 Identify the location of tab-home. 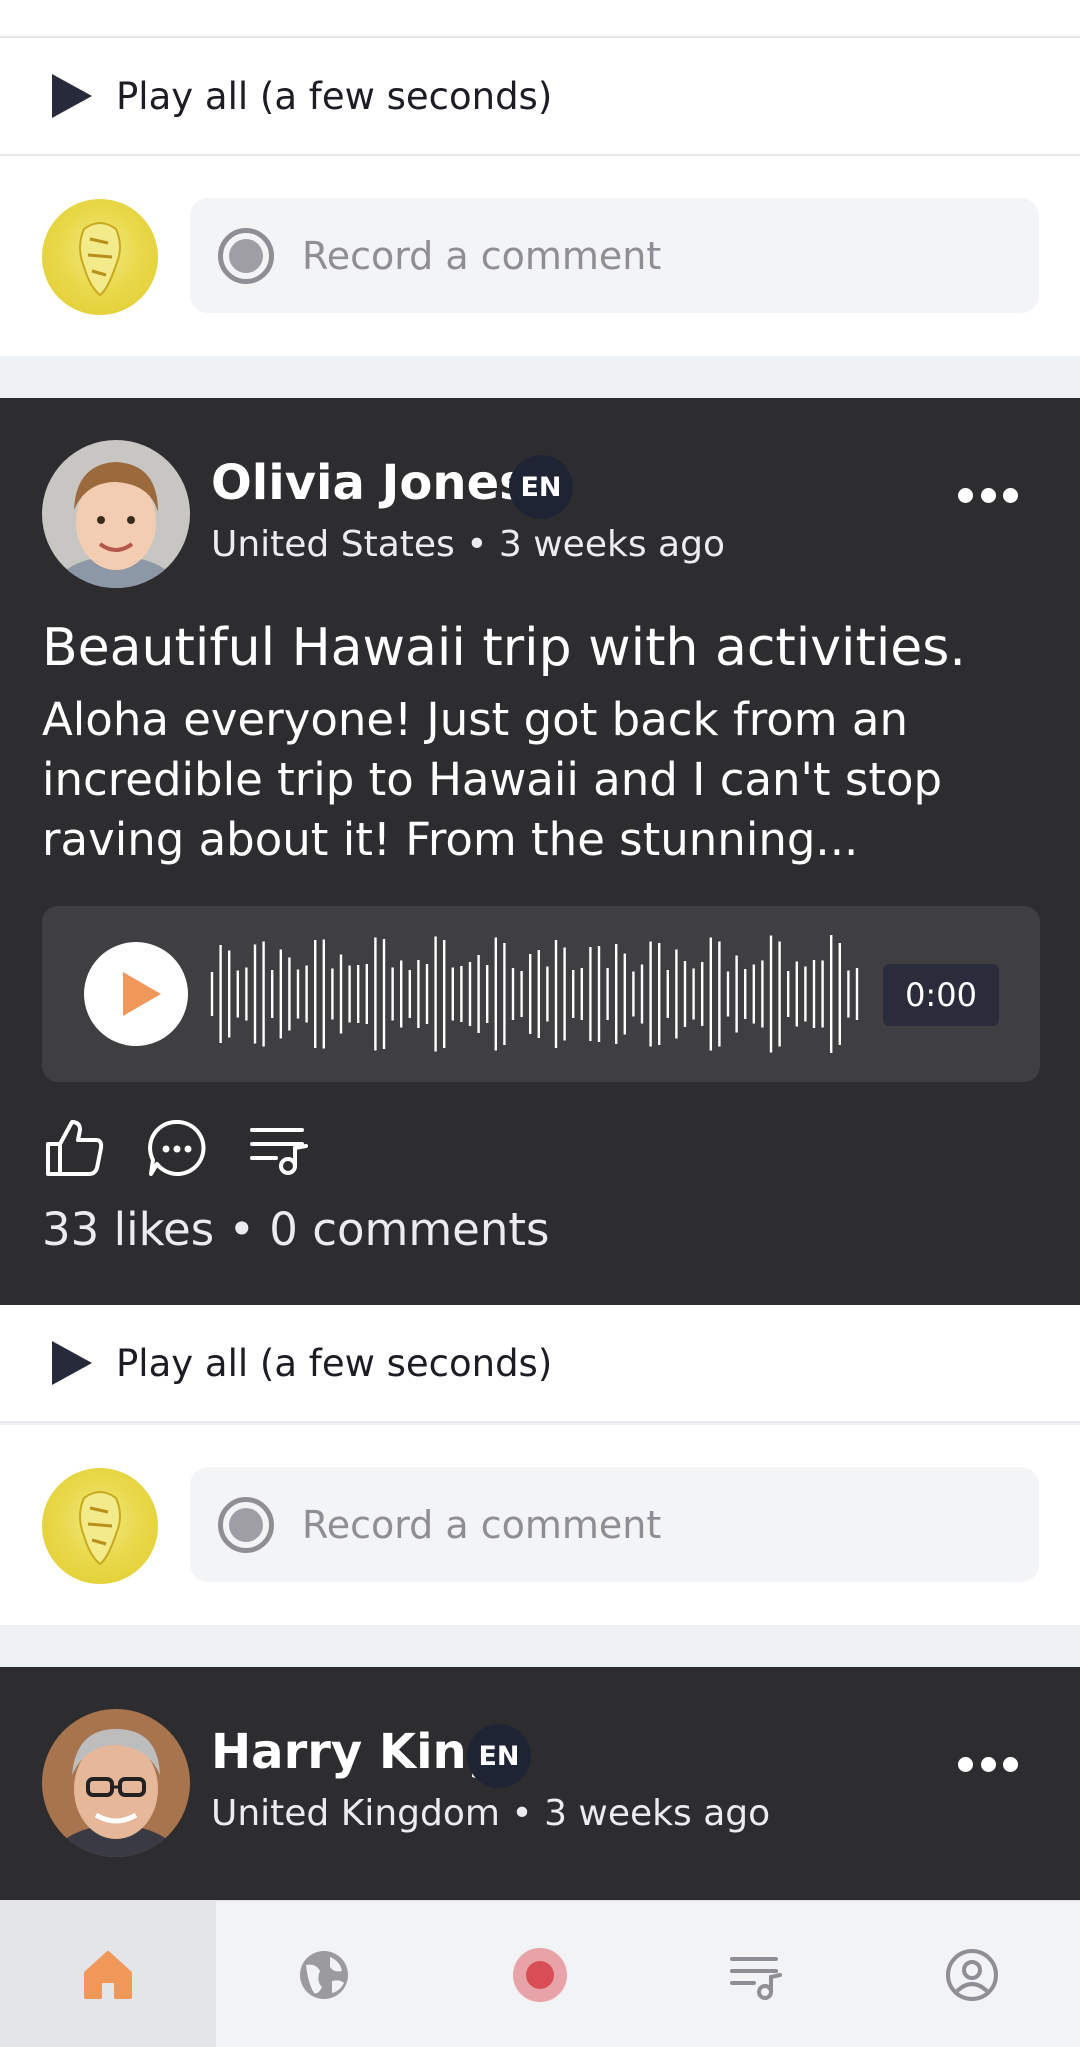
(108, 1974).